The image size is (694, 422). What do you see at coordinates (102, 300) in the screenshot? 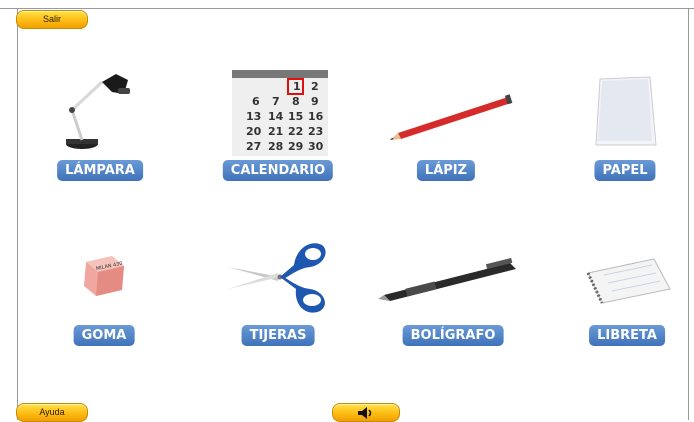
I see `item-goma: MILAN 430 GOMA` at bounding box center [102, 300].